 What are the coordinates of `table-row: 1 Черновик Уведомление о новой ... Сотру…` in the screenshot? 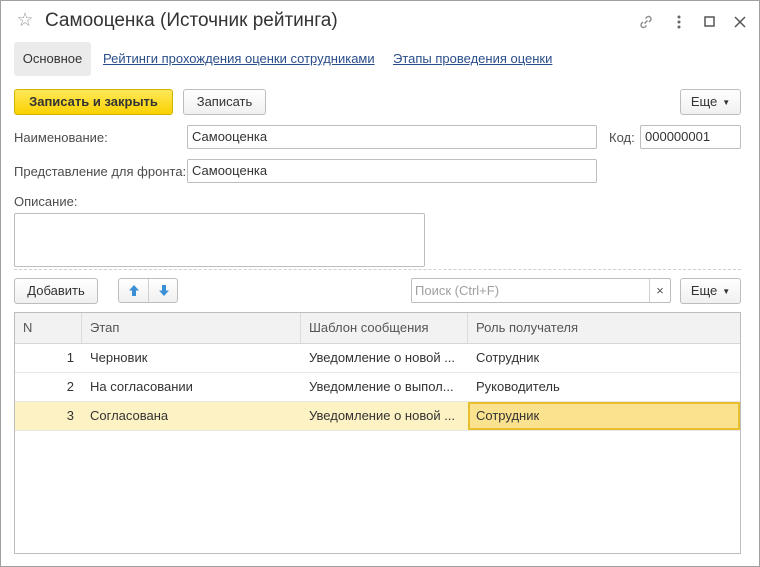 It's located at (377, 358).